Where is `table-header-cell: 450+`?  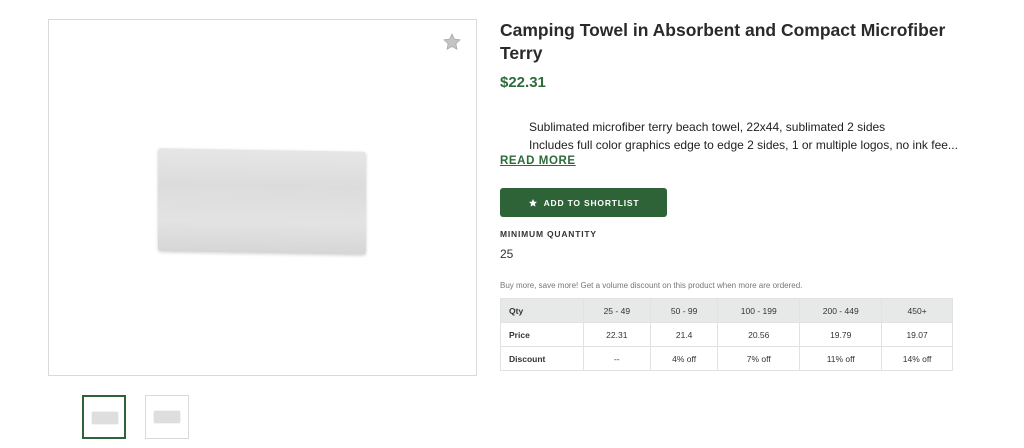 table-header-cell: 450+ is located at coordinates (917, 310).